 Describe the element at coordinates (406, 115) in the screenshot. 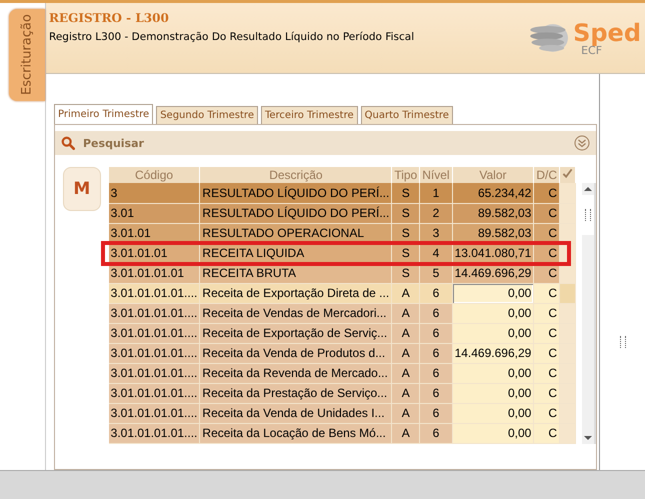

I see `tab: Quarto Trimestre` at that location.